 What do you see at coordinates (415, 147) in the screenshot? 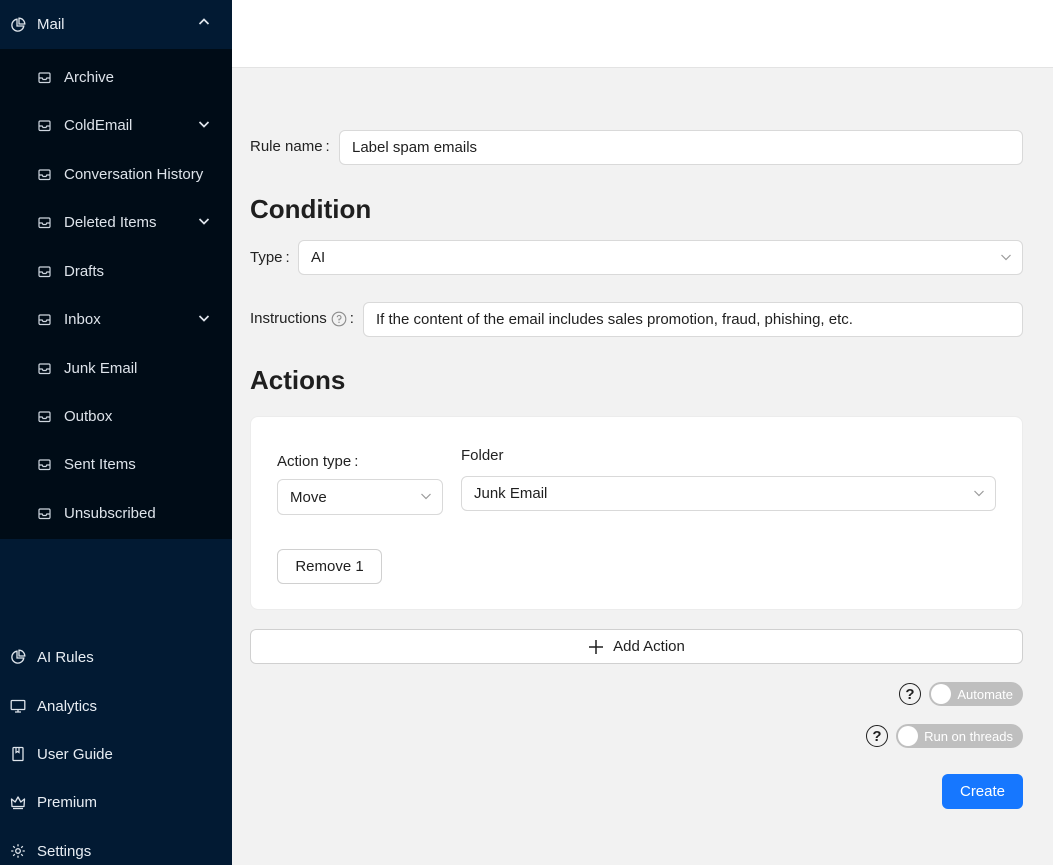
I see `rule-name-value: Label spam emails` at bounding box center [415, 147].